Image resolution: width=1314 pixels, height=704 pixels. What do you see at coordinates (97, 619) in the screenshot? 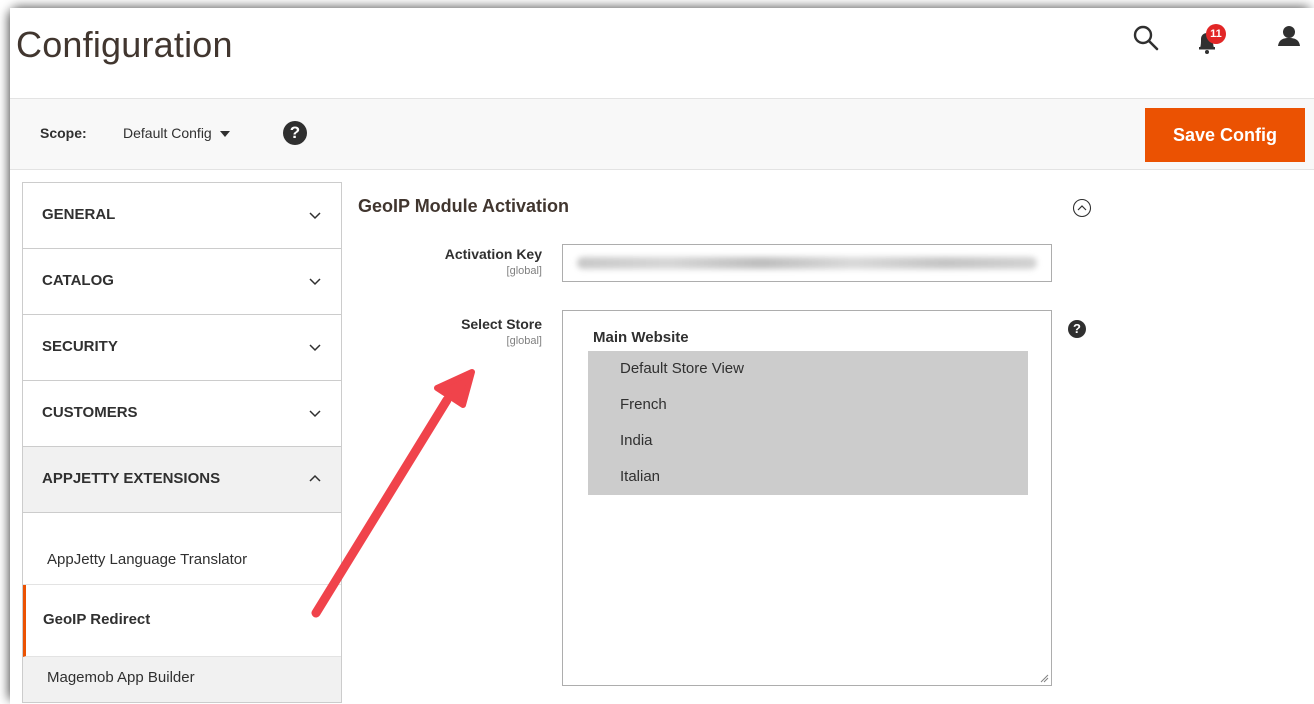
I see `sidebar-item-label: GeoIP Redirect` at bounding box center [97, 619].